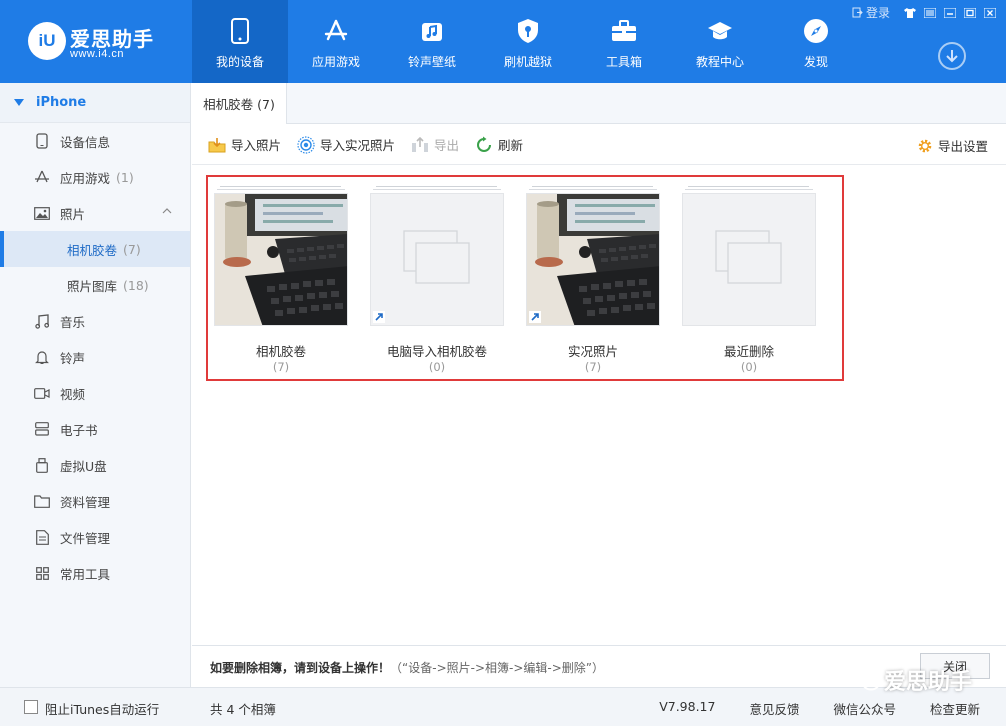 The height and width of the screenshot is (726, 1006). I want to click on nav-label: 发现, so click(815, 62).